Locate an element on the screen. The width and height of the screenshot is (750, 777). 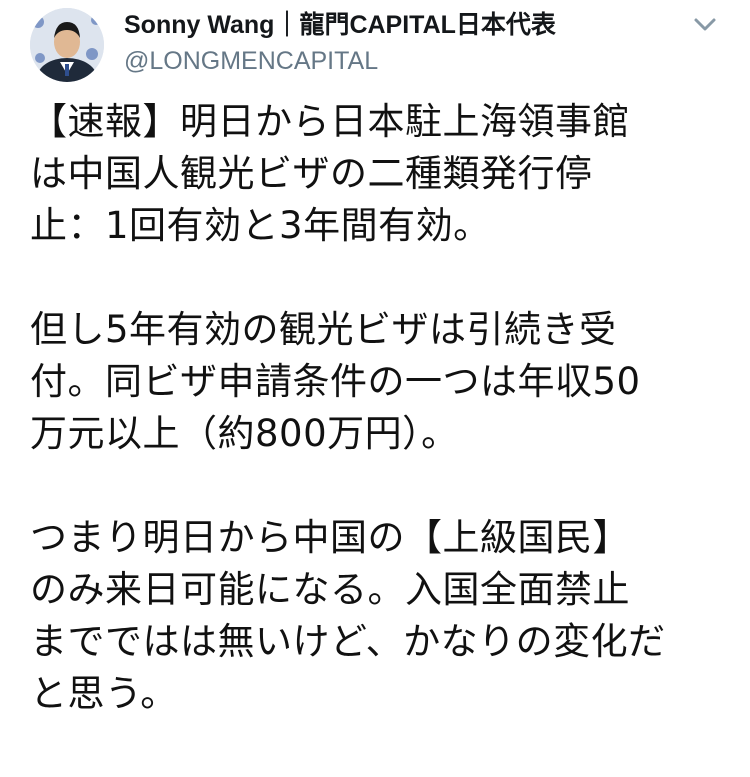
text-line: は中国人観光ビザの二種類発行停 is located at coordinates (311, 173).